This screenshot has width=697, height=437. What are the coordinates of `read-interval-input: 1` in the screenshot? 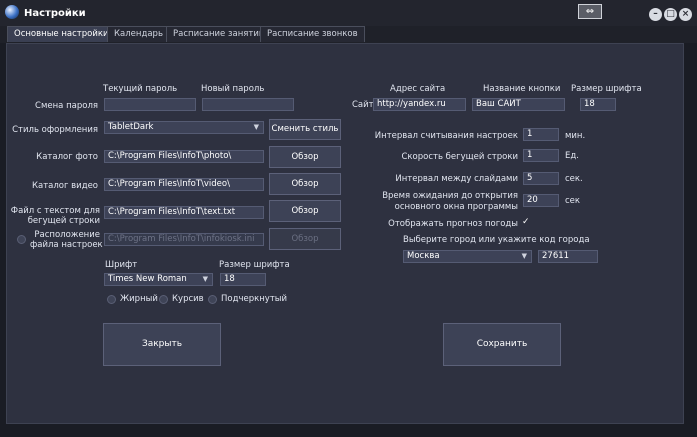 It's located at (541, 134).